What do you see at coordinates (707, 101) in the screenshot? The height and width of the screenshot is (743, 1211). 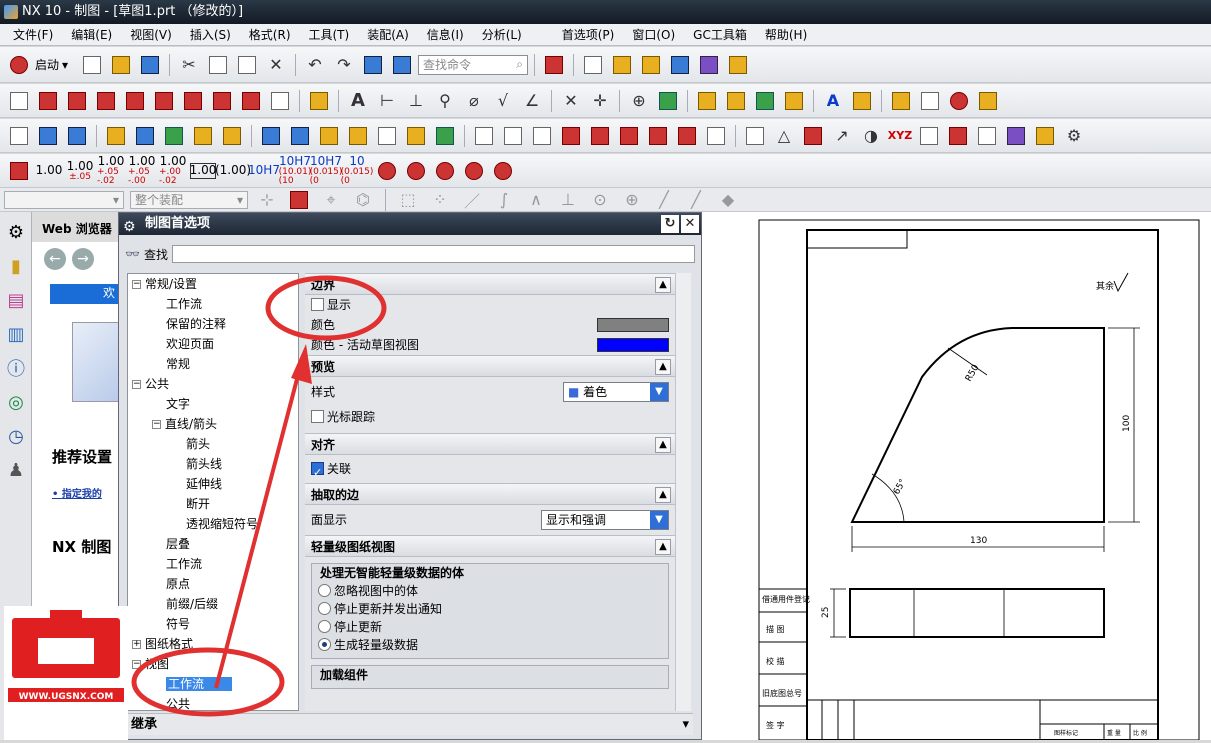 I see `stack-icon` at bounding box center [707, 101].